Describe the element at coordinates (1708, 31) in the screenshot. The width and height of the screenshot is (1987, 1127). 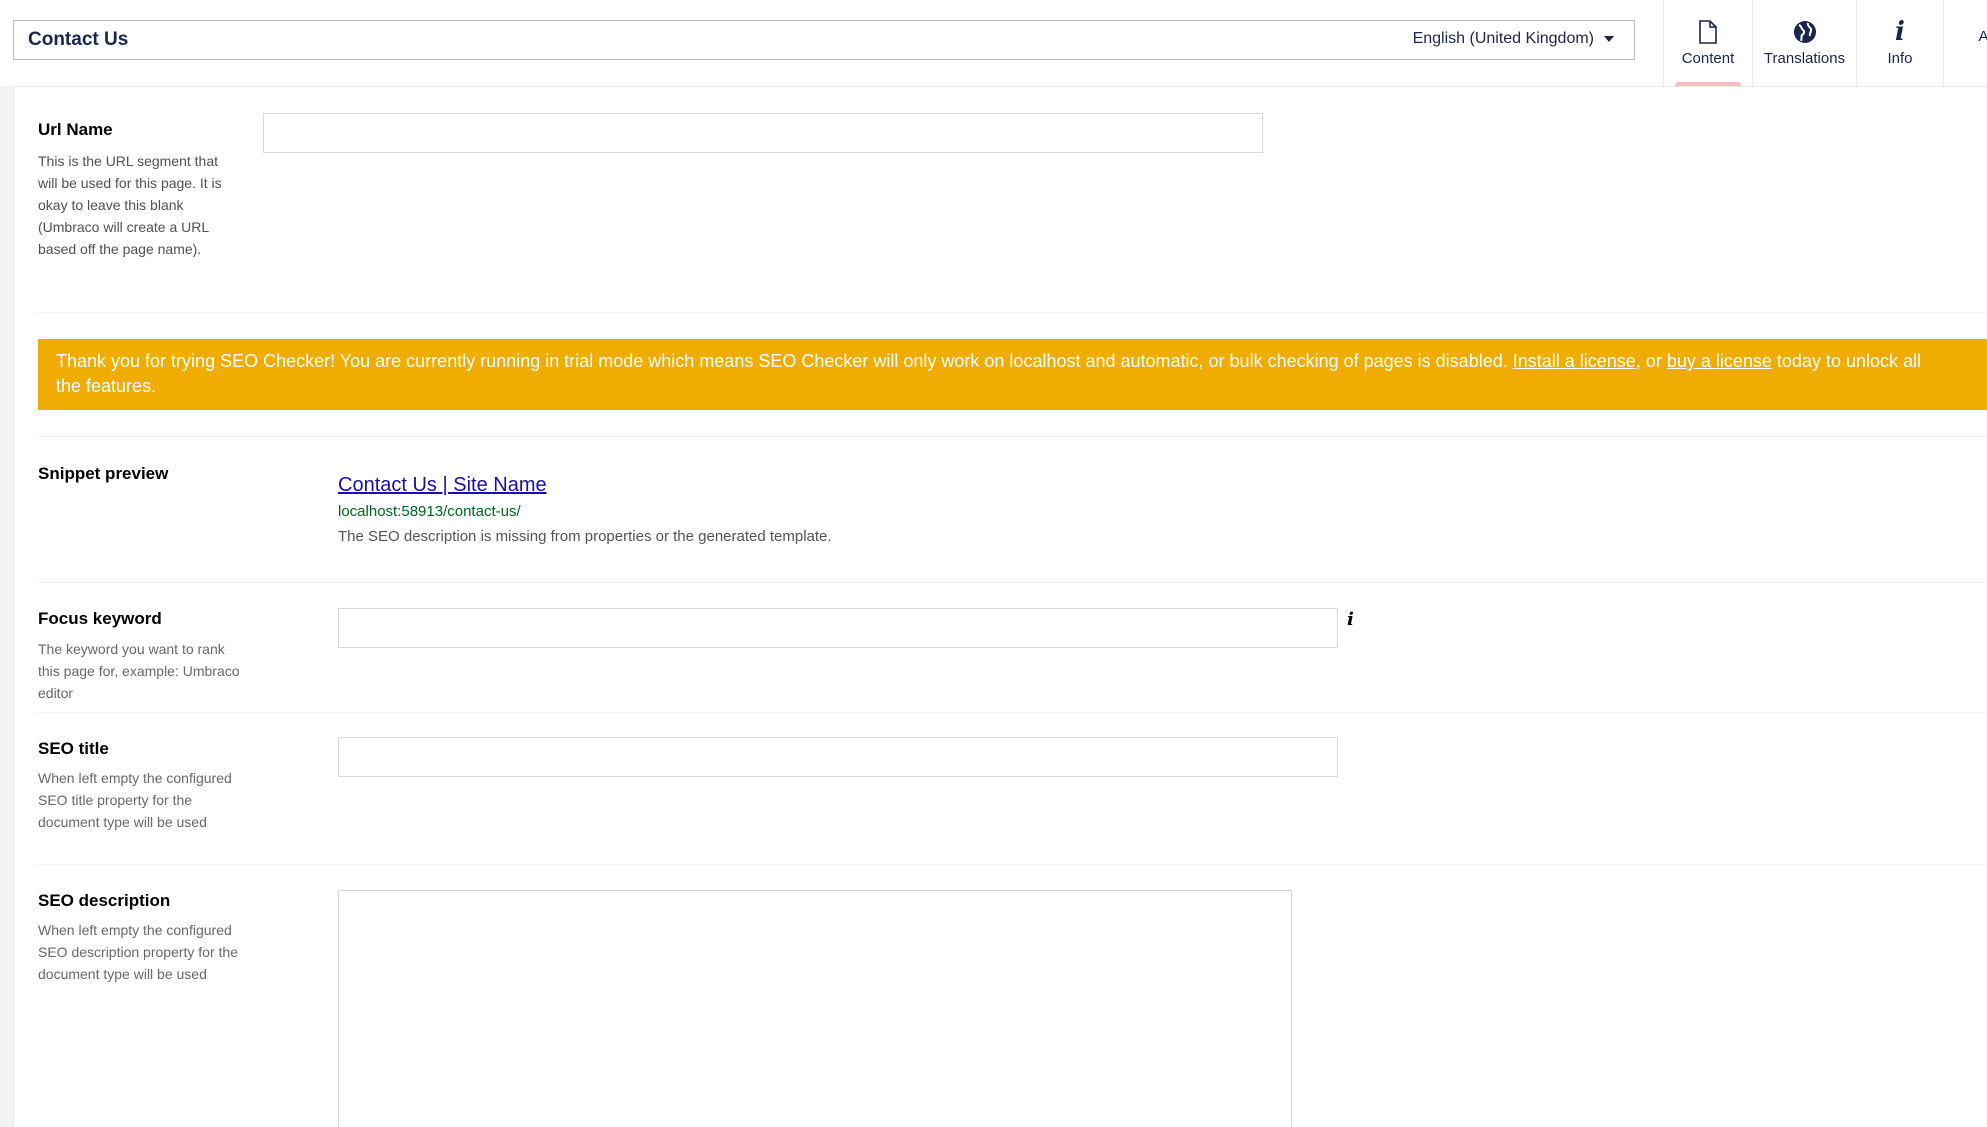
I see `document-icon` at that location.